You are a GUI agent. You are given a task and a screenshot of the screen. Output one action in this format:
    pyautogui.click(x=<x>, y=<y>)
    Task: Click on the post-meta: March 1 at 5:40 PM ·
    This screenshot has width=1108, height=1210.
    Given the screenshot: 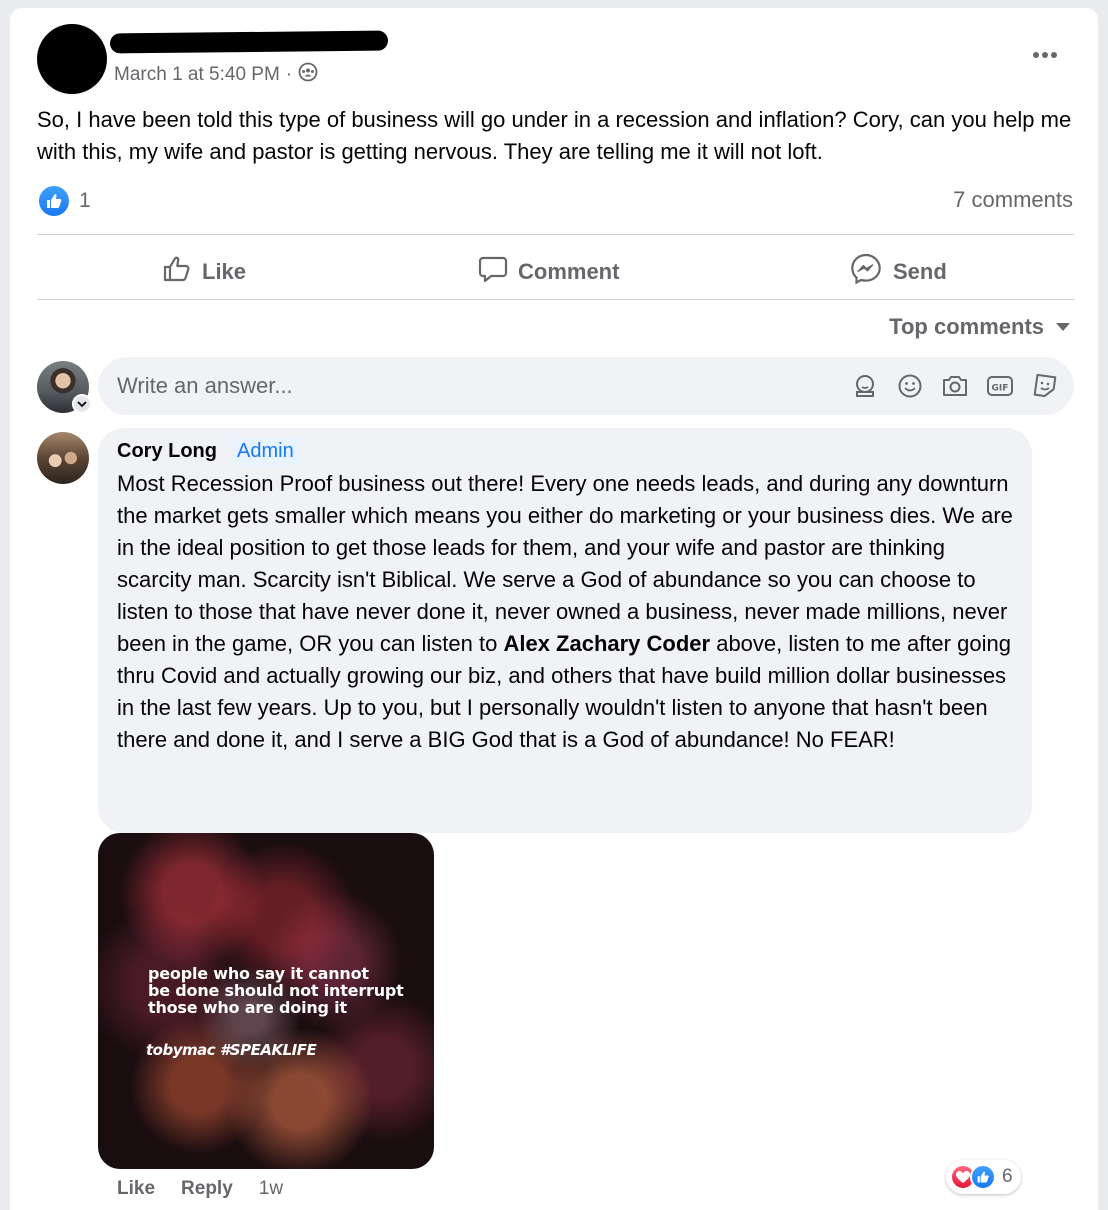 What is the action you would take?
    pyautogui.click(x=216, y=75)
    